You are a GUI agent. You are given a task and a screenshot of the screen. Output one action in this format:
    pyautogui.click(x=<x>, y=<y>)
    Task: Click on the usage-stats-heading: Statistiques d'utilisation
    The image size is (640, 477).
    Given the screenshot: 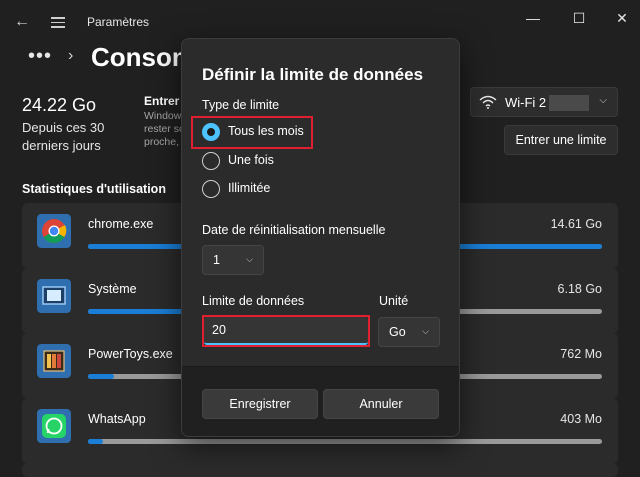 What is the action you would take?
    pyautogui.click(x=94, y=189)
    